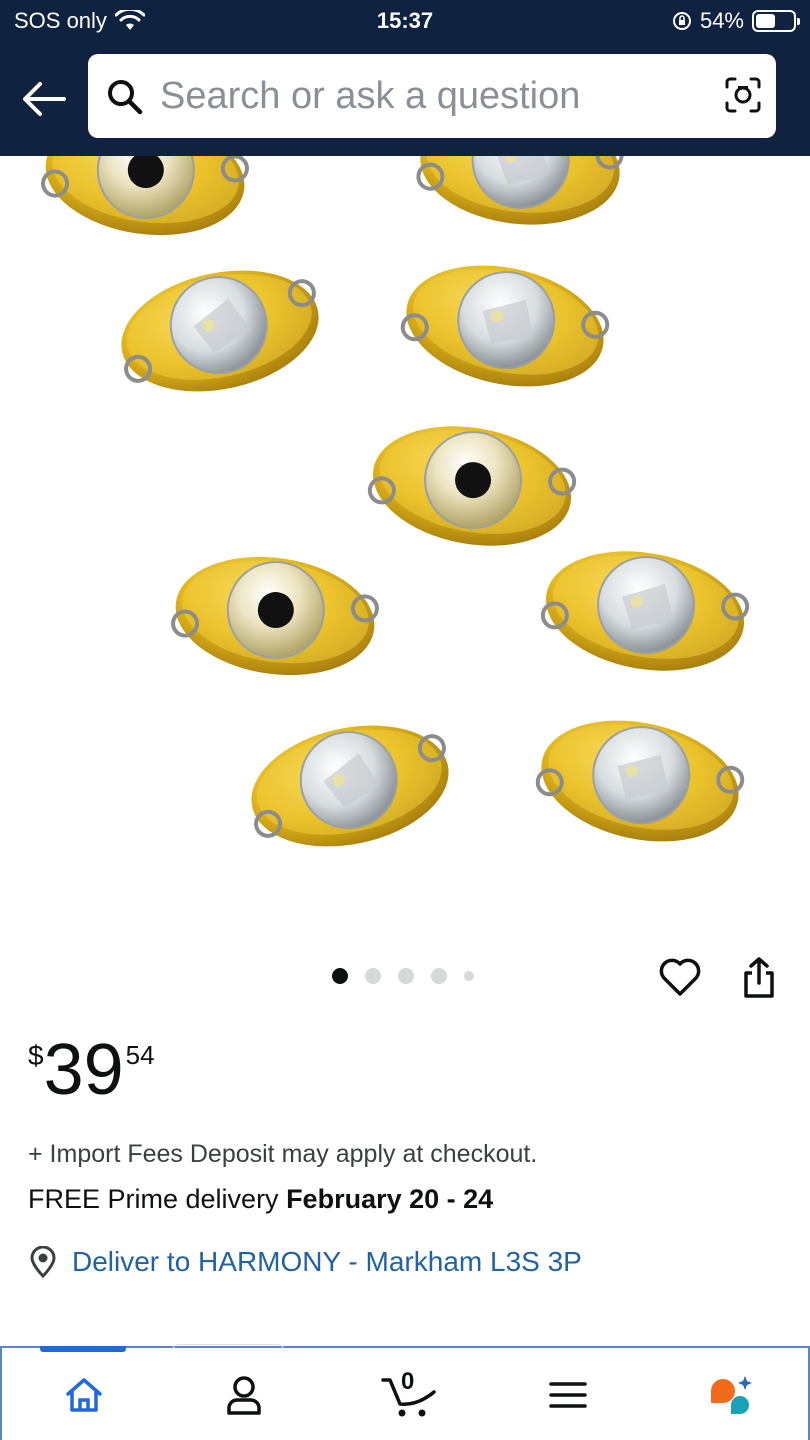 The height and width of the screenshot is (1440, 810). I want to click on nav-cart: 0, so click(409, 1394).